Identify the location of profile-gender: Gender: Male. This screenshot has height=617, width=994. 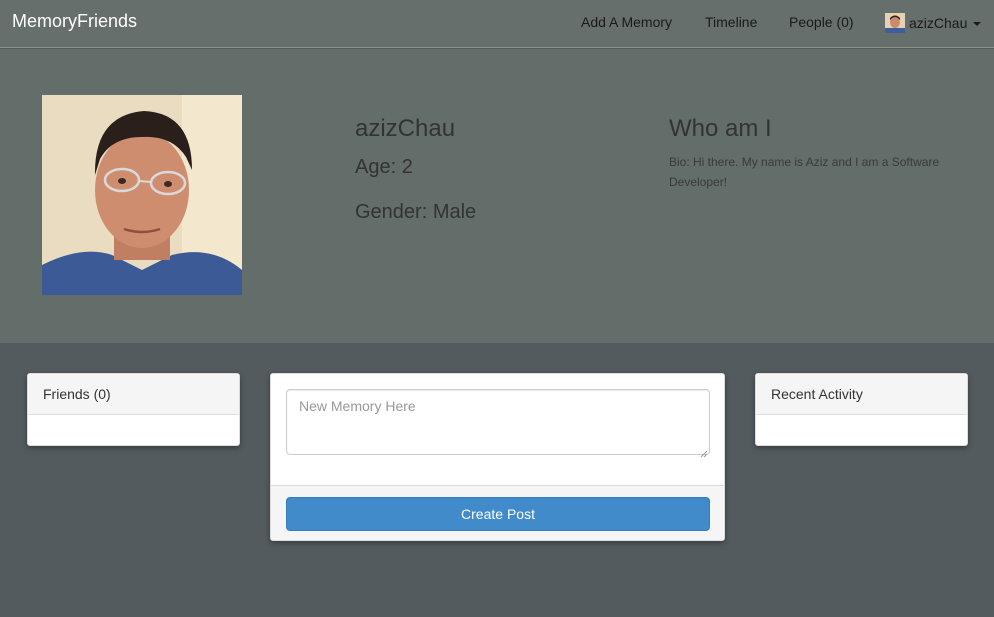
(416, 212).